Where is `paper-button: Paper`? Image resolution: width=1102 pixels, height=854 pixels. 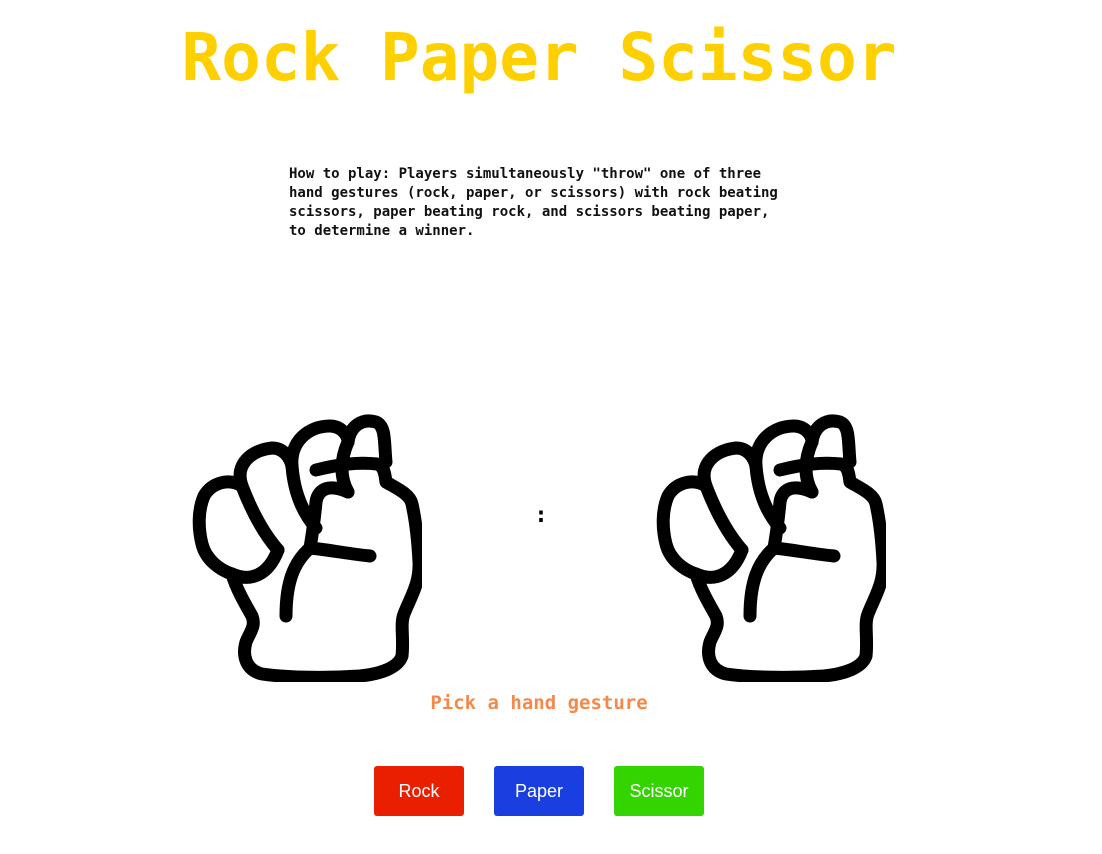
paper-button: Paper is located at coordinates (539, 791).